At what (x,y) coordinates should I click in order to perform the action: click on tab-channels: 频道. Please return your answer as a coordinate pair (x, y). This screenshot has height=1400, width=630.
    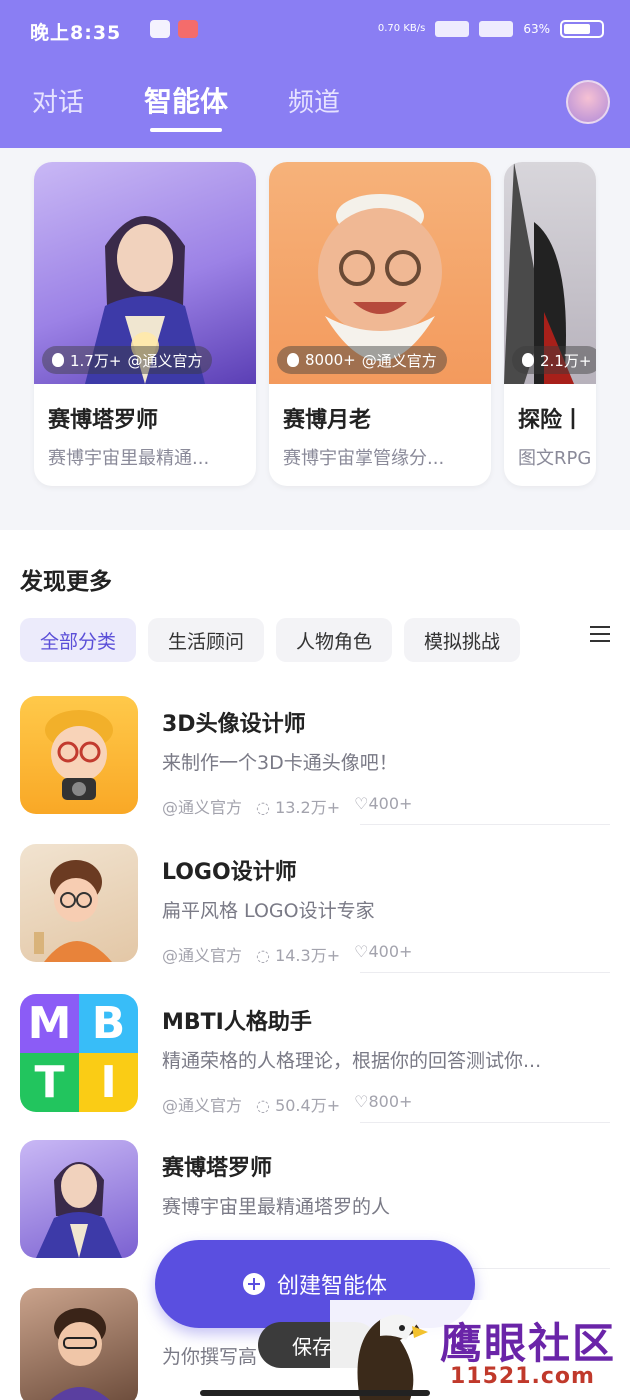
    Looking at the image, I should click on (314, 102).